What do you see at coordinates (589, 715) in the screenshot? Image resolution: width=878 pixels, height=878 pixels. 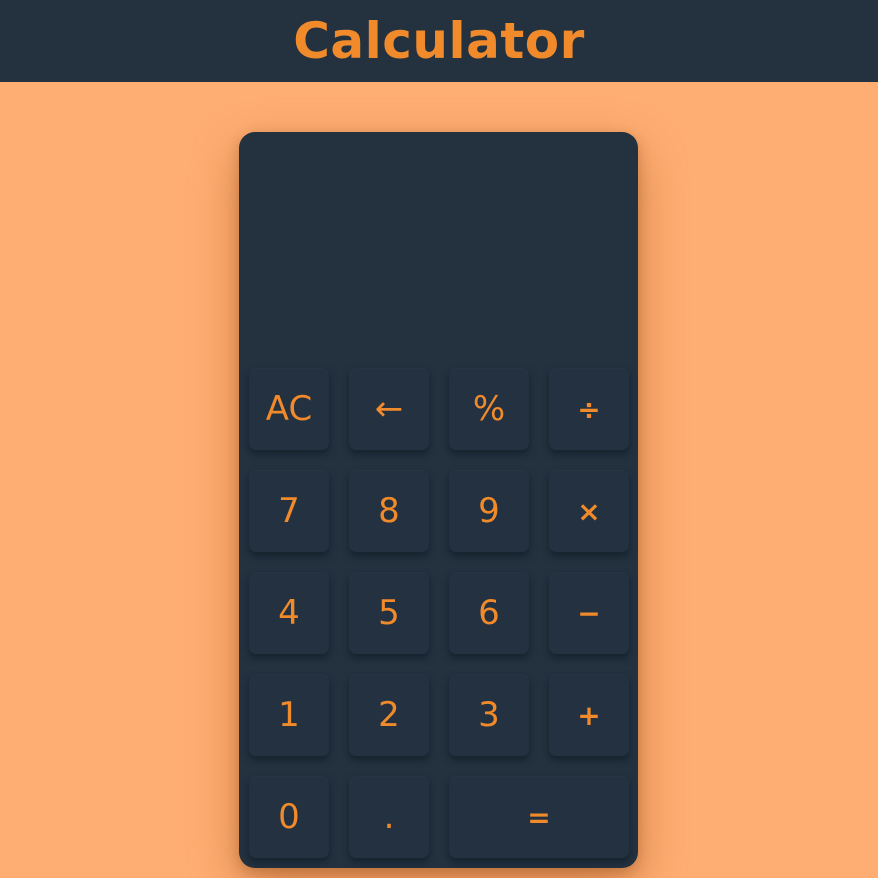 I see `add-button: +` at bounding box center [589, 715].